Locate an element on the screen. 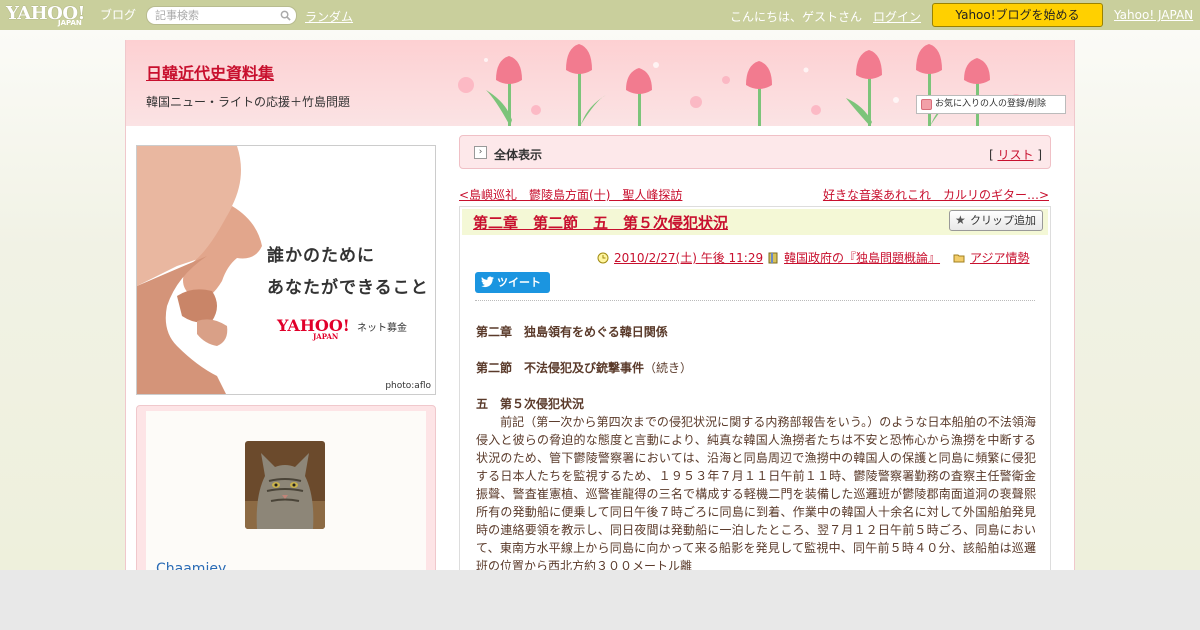 This screenshot has height=630, width=1200. blog-header: 日韓近代史資料集 韓国ニュー・ライトの応援＋竹島問題 お気に入りの人の登録/削除 is located at coordinates (600, 83).